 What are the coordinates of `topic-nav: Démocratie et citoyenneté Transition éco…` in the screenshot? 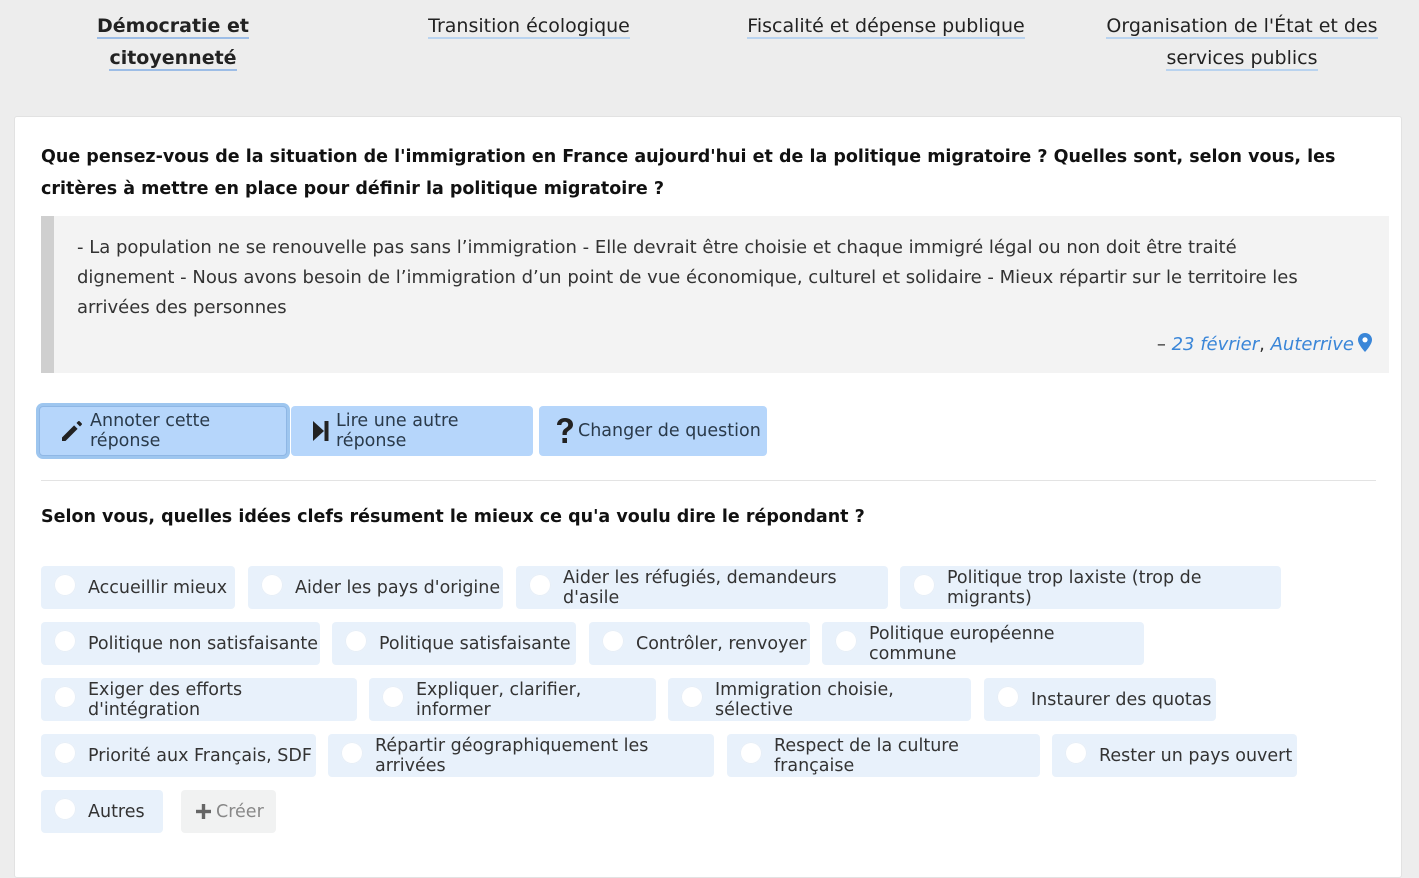 It's located at (709, 50).